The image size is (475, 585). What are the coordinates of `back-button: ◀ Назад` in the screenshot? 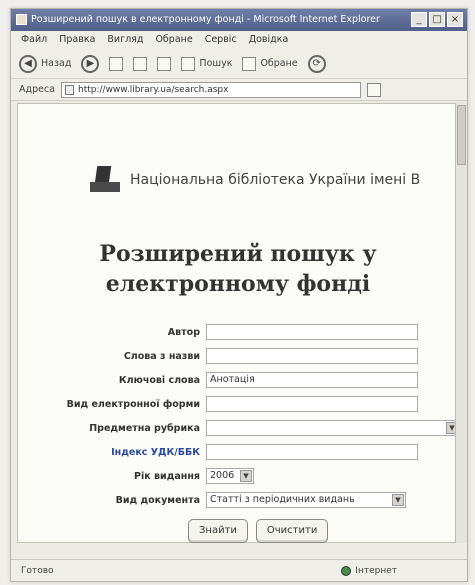 It's located at (45, 63).